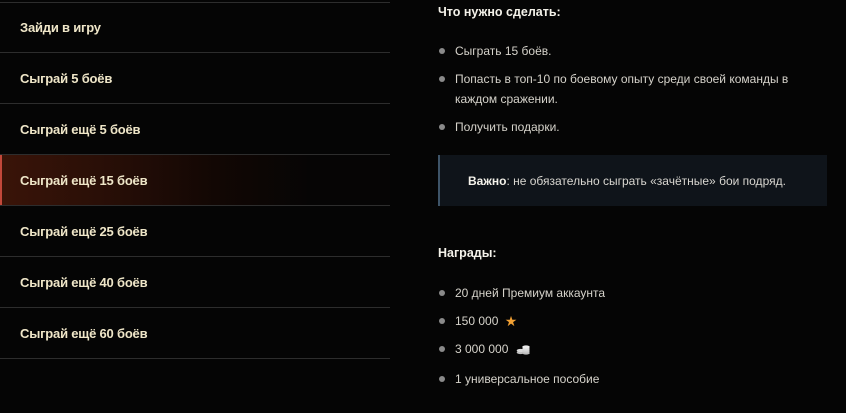 The width and height of the screenshot is (846, 413). What do you see at coordinates (634, 51) in the screenshot?
I see `todo-item: Сыграть 15 боёв.` at bounding box center [634, 51].